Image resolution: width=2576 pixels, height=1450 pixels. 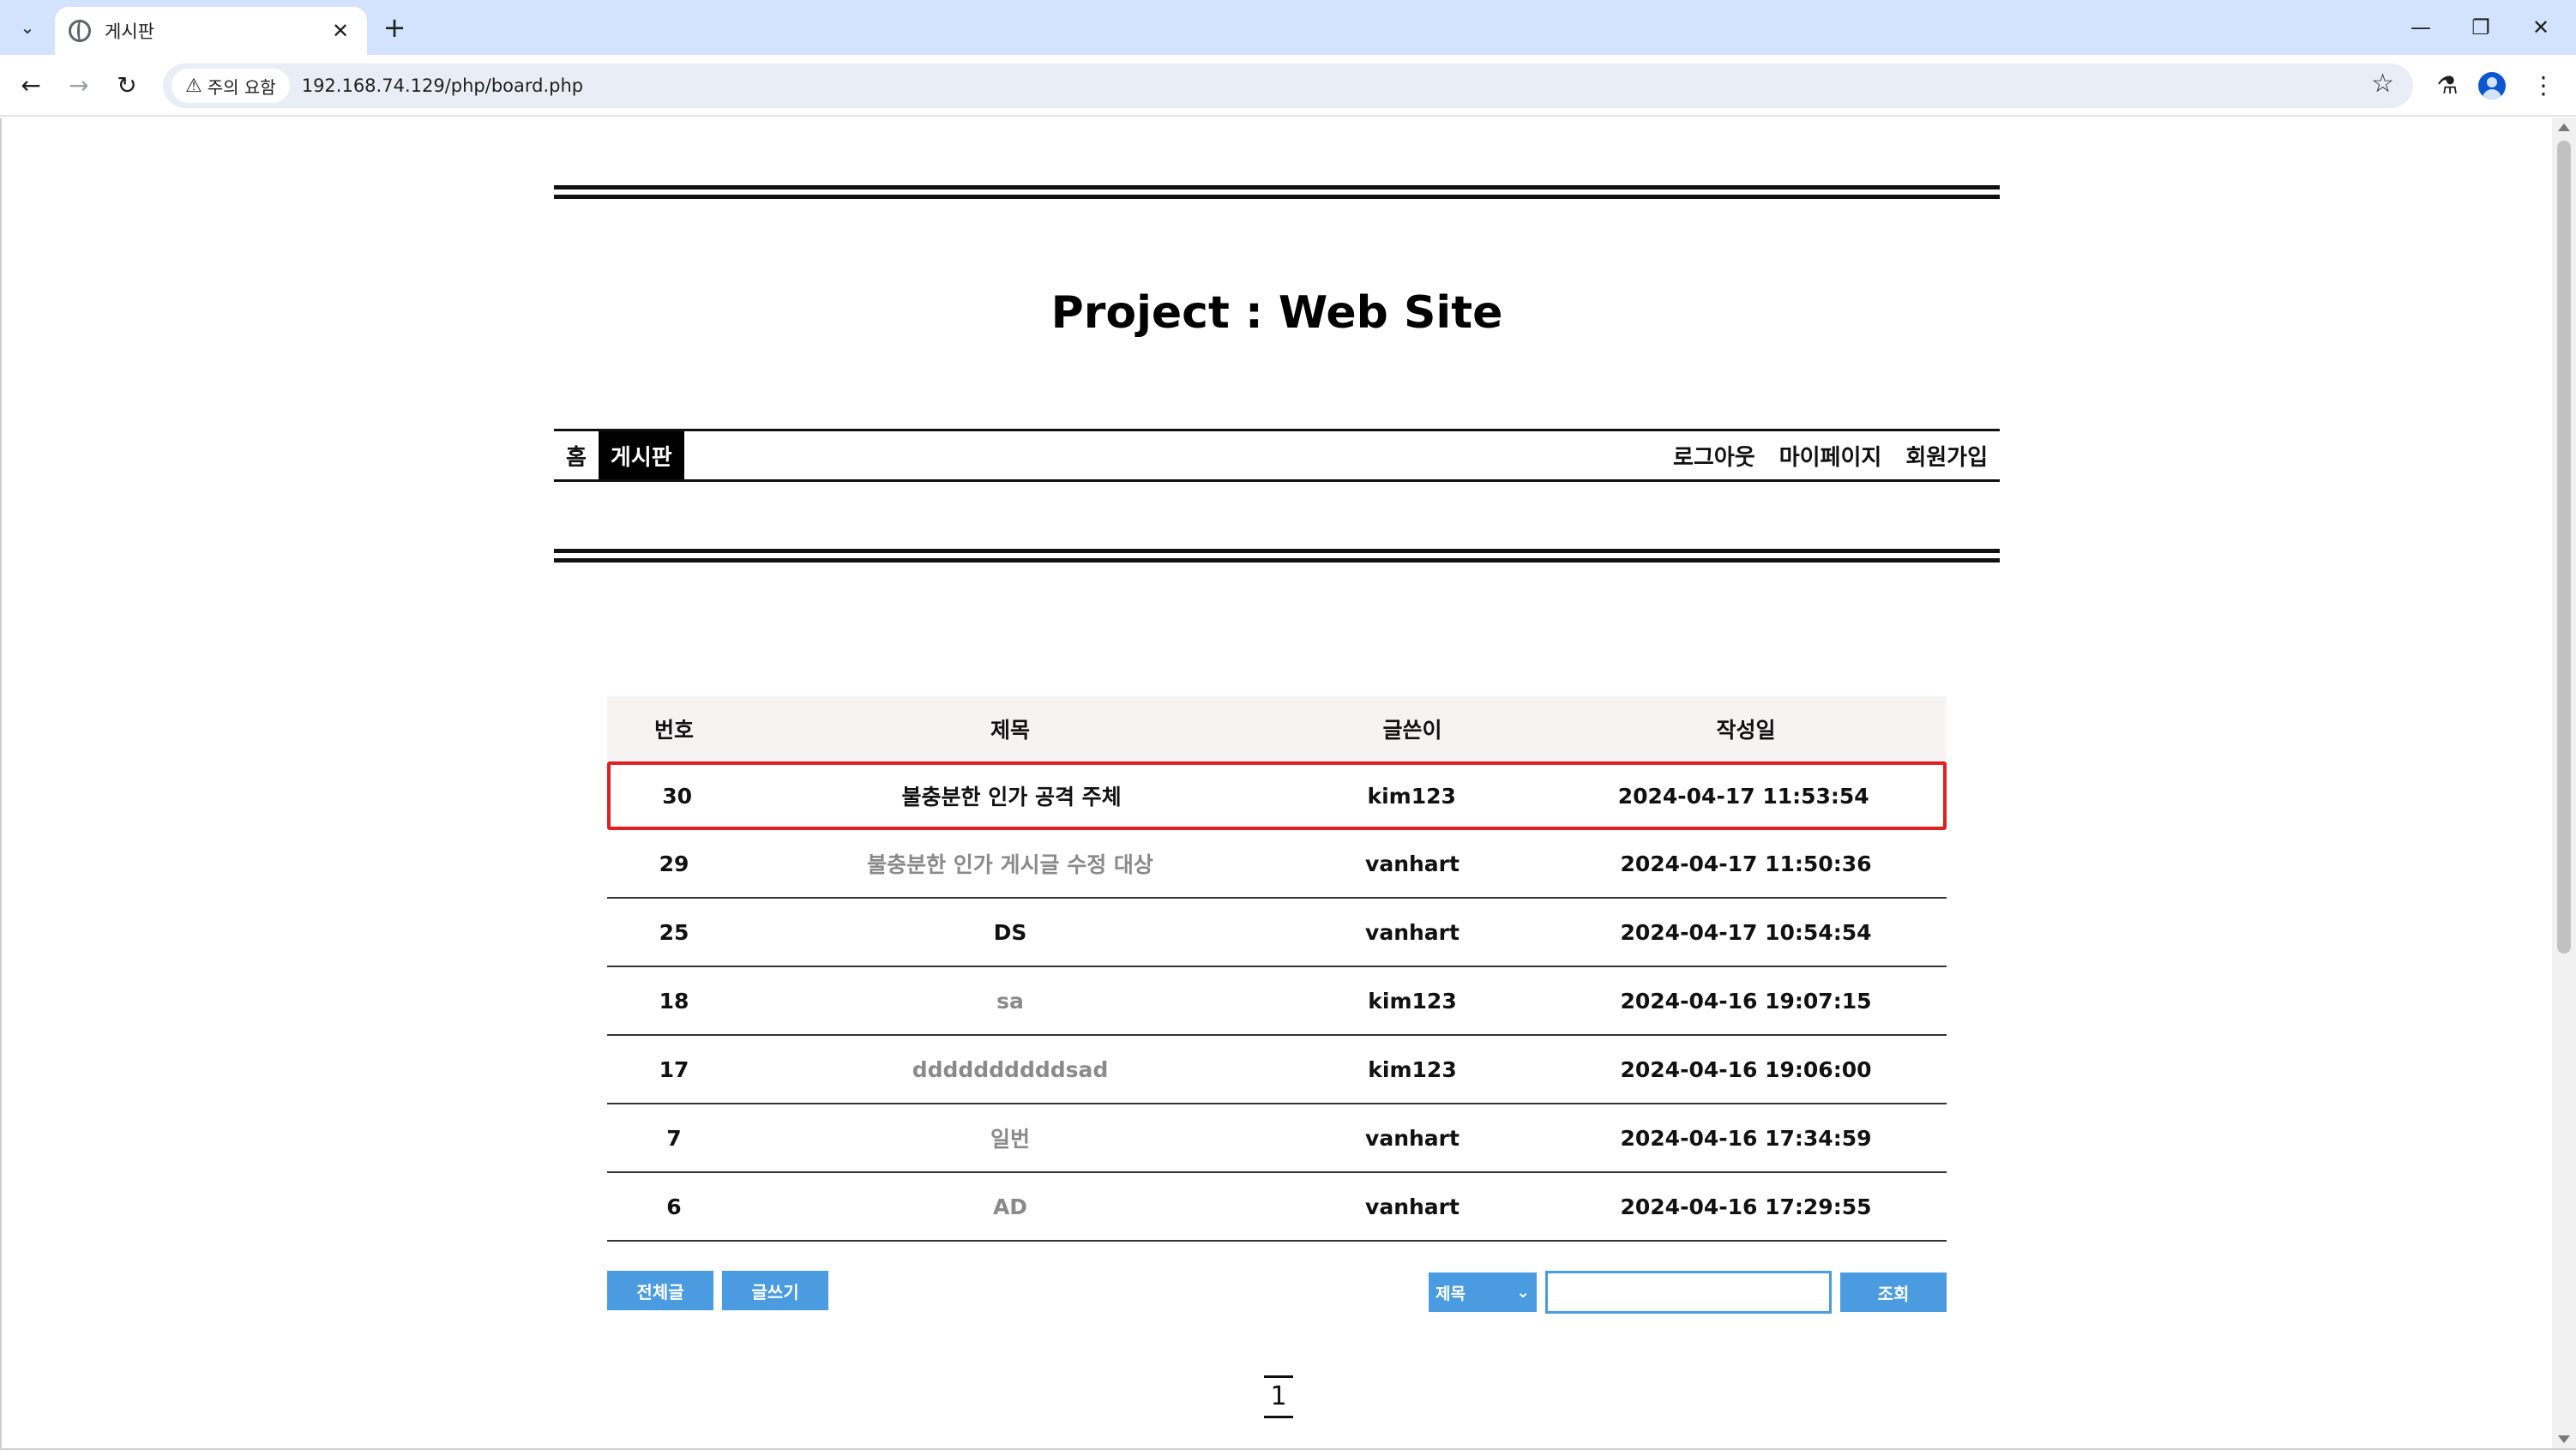 I want to click on bookmark-star-icon: ☆, so click(x=2382, y=84).